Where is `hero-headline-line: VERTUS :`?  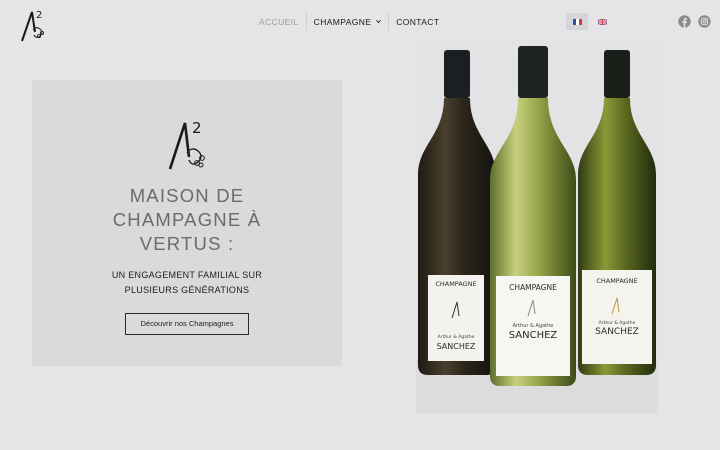 hero-headline-line: VERTUS : is located at coordinates (187, 243).